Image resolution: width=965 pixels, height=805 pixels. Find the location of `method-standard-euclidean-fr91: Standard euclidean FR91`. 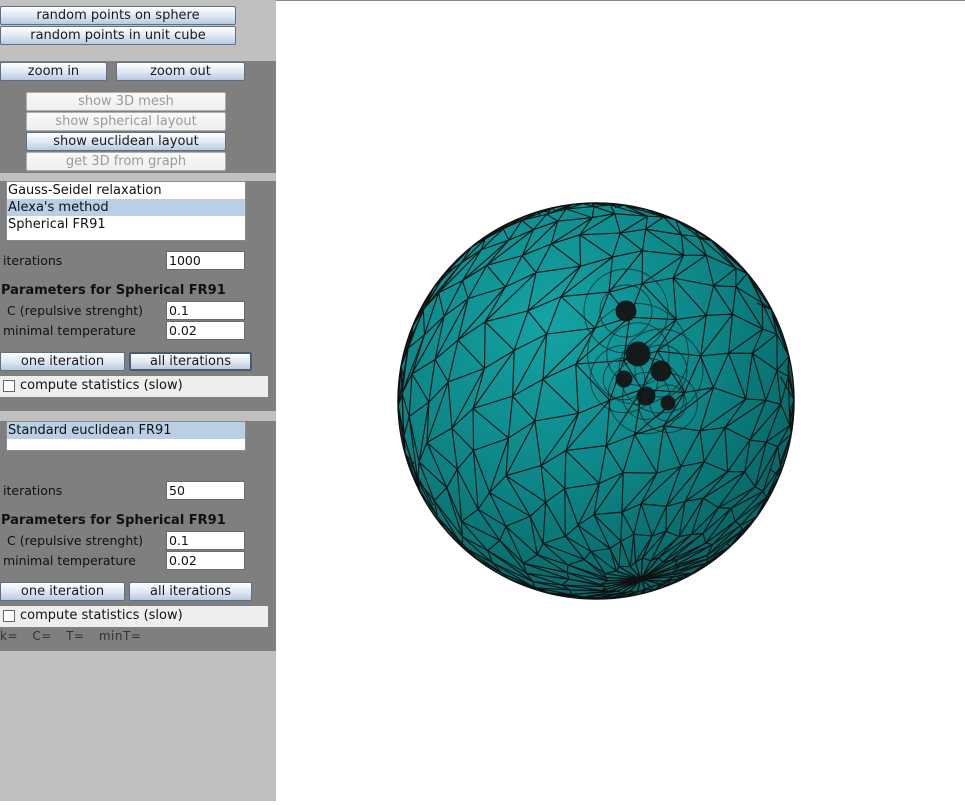

method-standard-euclidean-fr91: Standard euclidean FR91 is located at coordinates (126, 430).